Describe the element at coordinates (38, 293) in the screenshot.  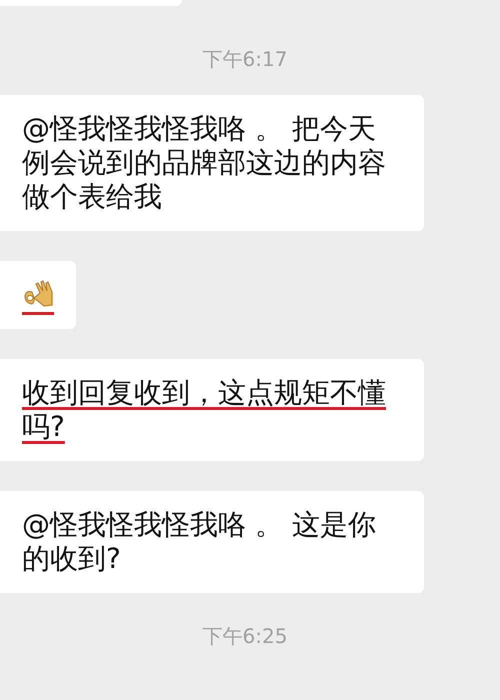
I see `ok-hand-icon` at that location.